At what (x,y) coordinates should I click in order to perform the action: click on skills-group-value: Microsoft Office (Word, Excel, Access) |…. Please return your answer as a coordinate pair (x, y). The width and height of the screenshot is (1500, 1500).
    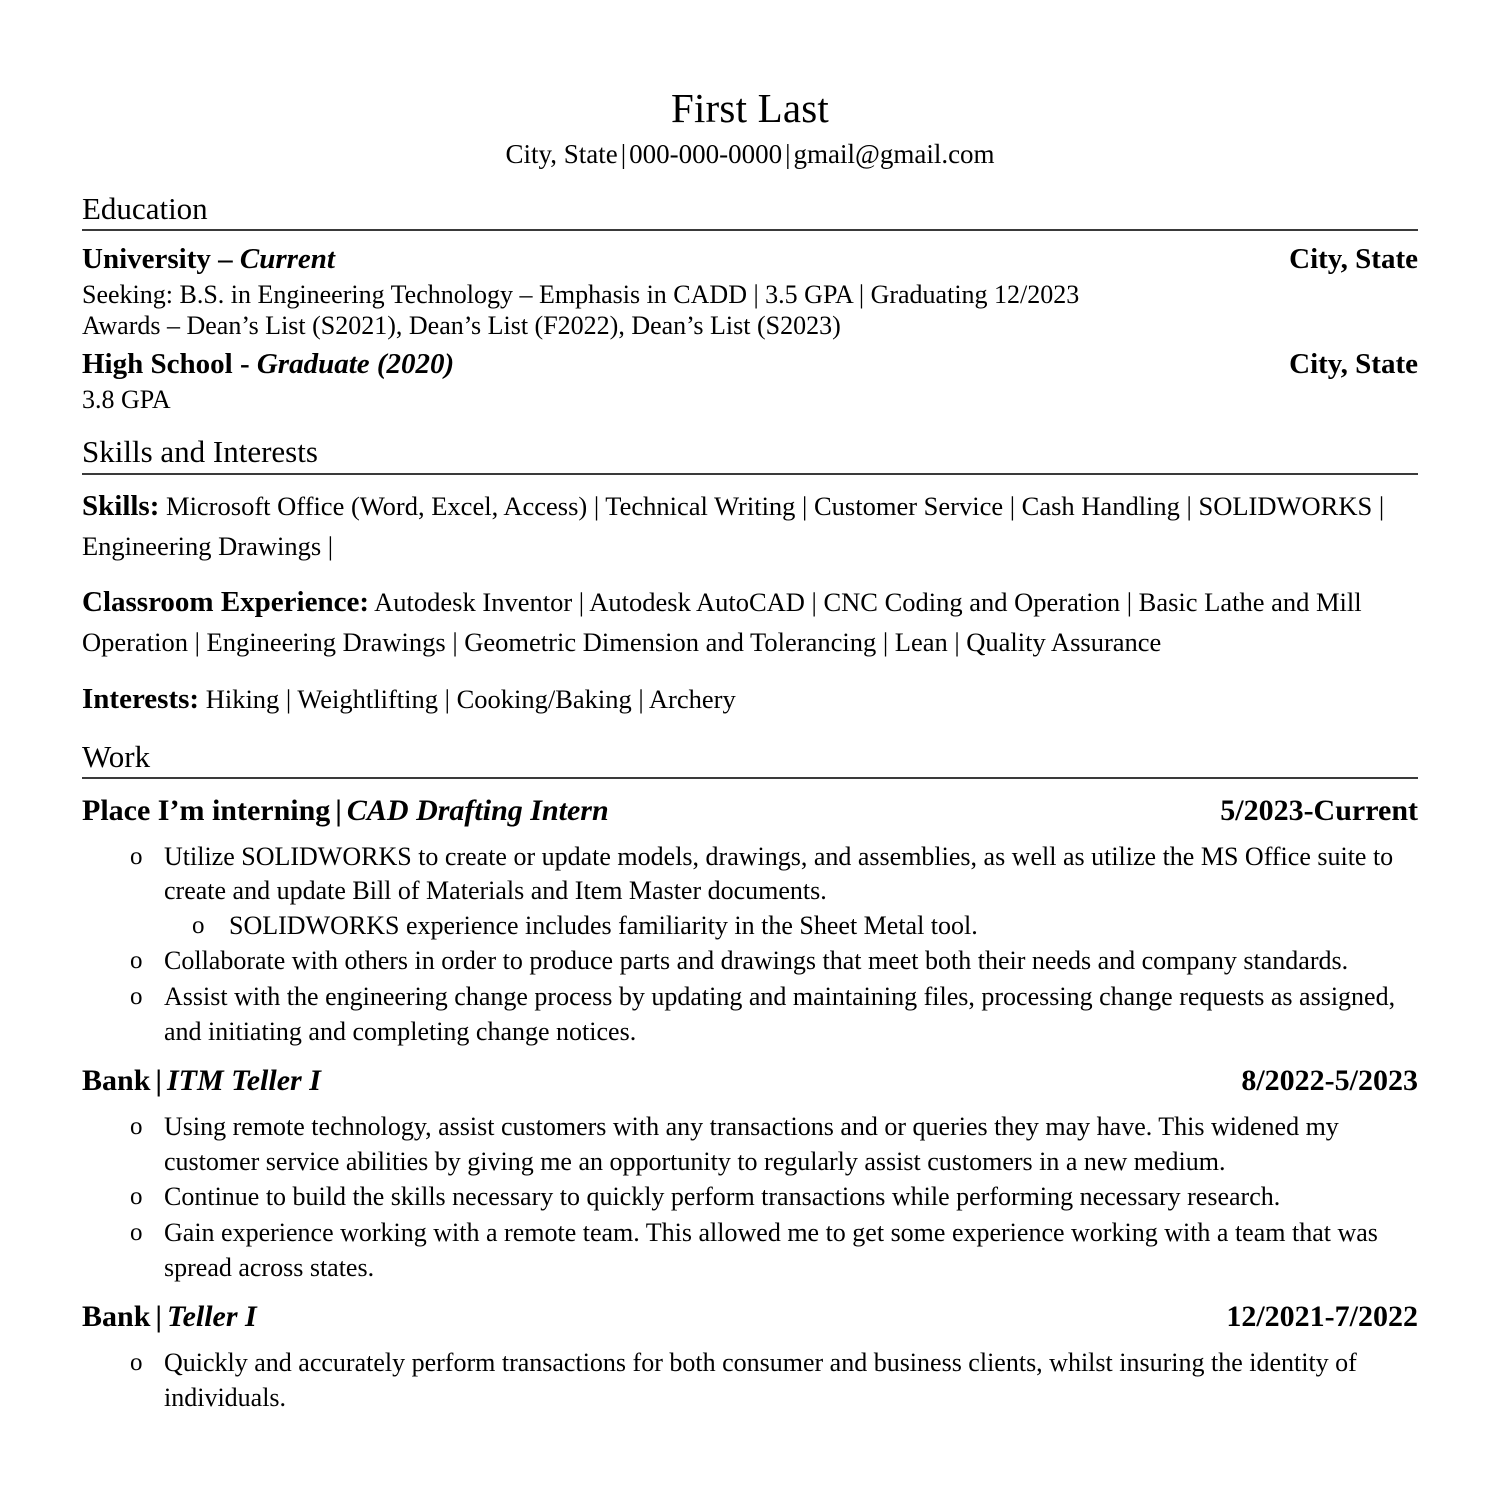
    Looking at the image, I should click on (733, 525).